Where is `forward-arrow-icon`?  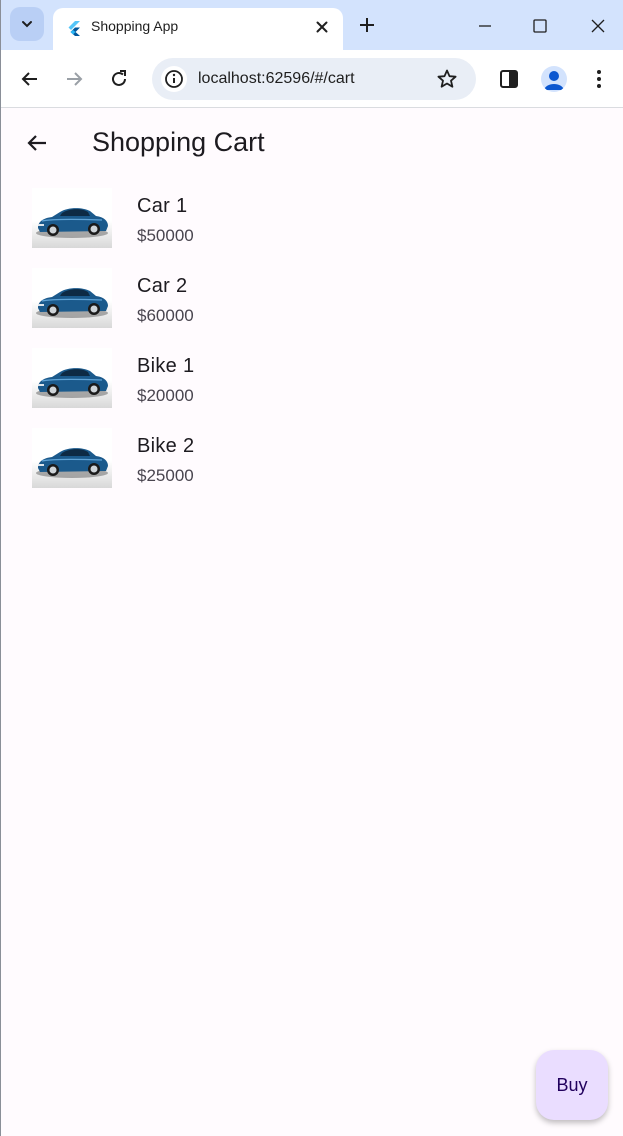 forward-arrow-icon is located at coordinates (74, 79).